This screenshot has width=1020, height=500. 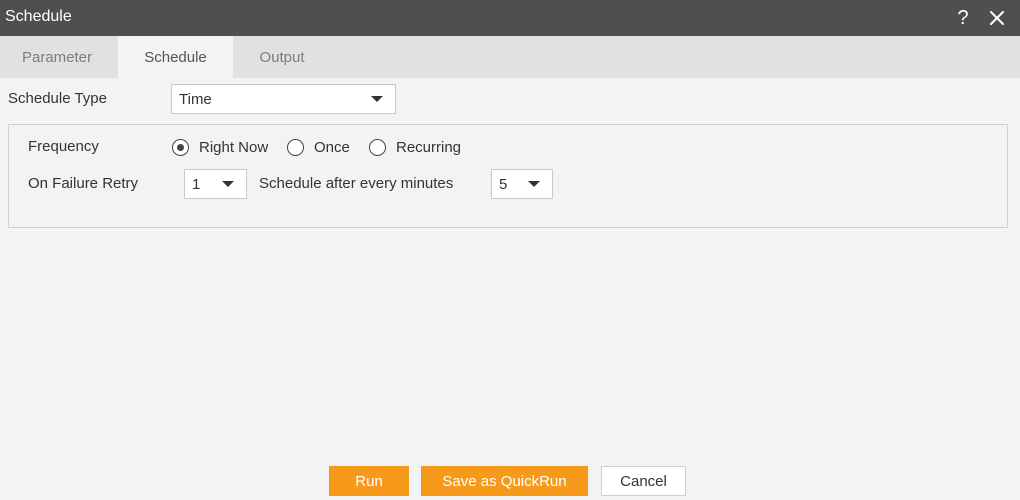 What do you see at coordinates (356, 183) in the screenshot?
I see `interval-label: Schedule after every minutes` at bounding box center [356, 183].